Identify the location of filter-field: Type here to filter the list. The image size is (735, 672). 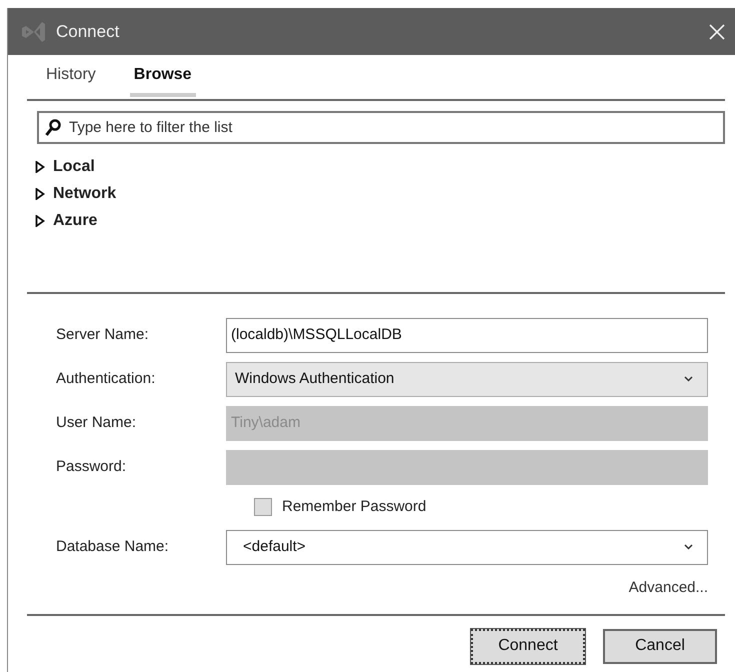
(381, 127).